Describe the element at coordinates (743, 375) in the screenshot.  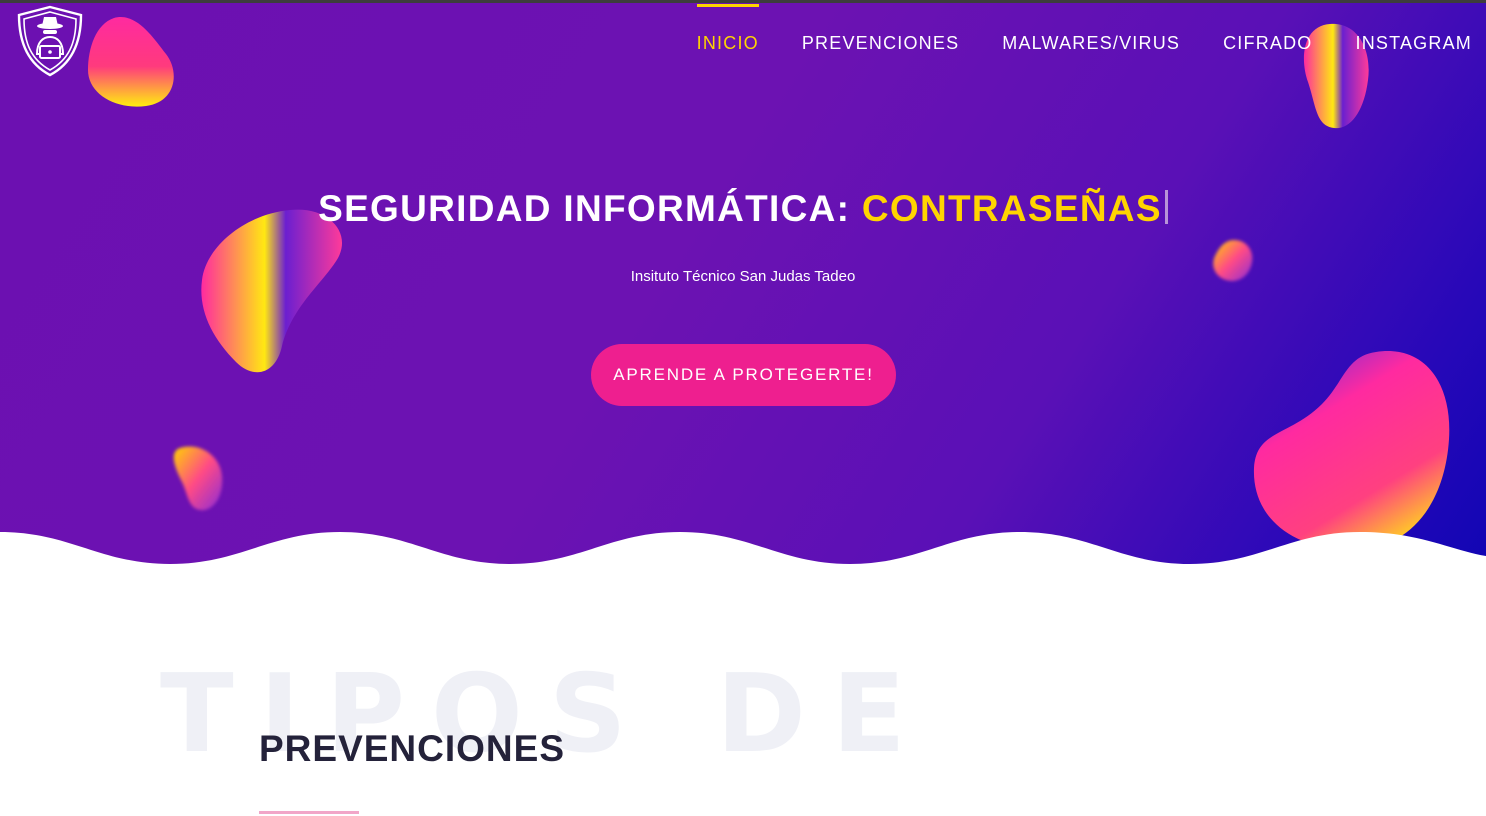
I see `cta-button: APRENDE A PROTEGERTE!` at that location.